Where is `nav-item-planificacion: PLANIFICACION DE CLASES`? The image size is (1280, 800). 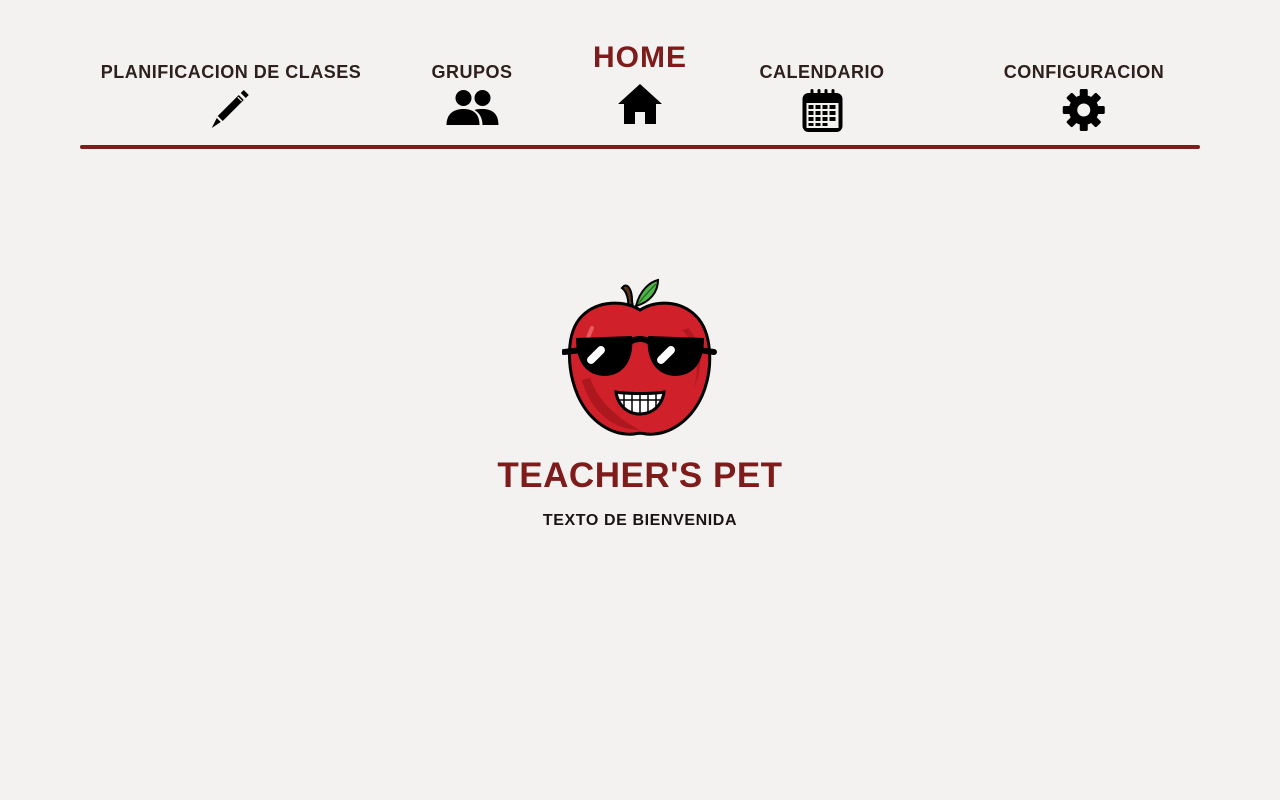
nav-item-planificacion: PLANIFICACION DE CLASES is located at coordinates (231, 65).